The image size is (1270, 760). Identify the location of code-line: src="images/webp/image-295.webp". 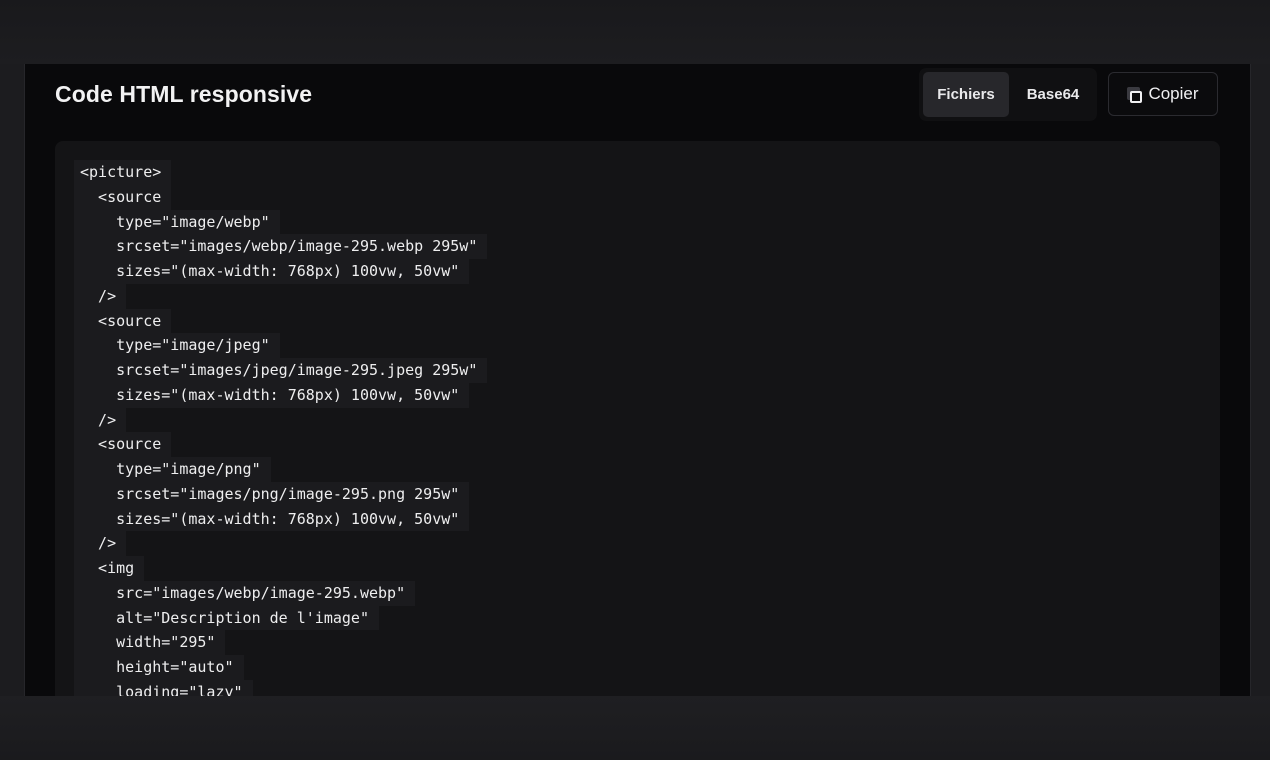
(280, 593).